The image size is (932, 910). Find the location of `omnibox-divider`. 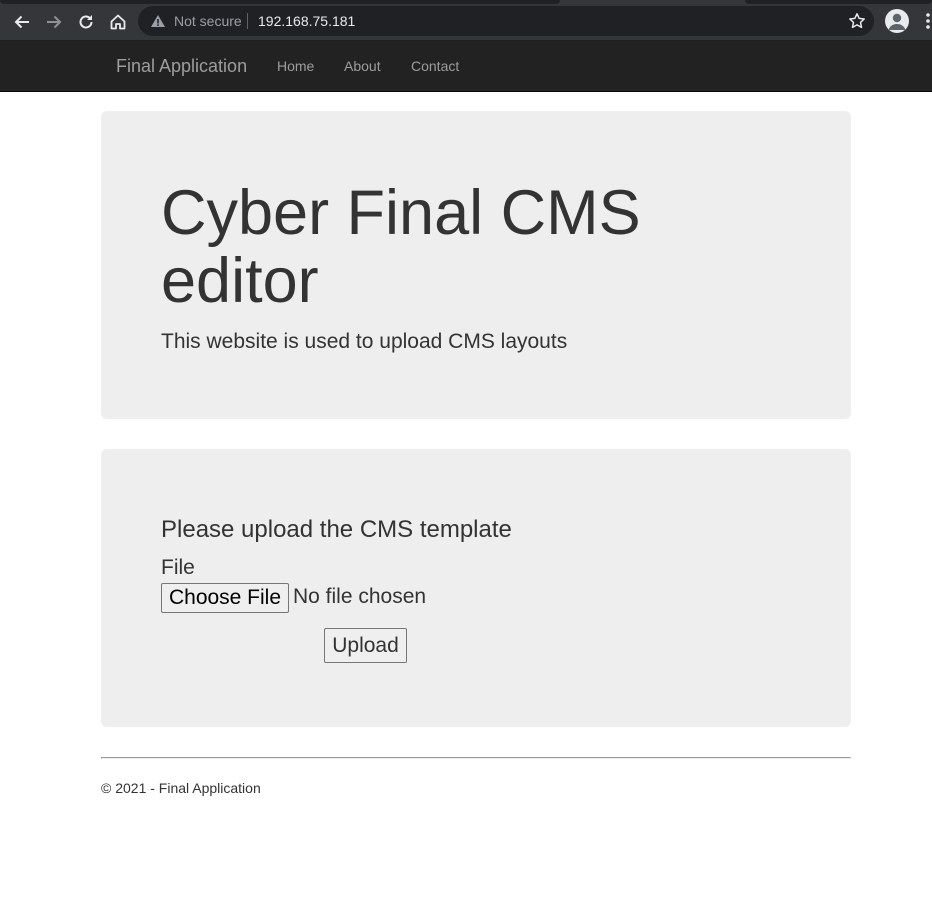

omnibox-divider is located at coordinates (247, 21).